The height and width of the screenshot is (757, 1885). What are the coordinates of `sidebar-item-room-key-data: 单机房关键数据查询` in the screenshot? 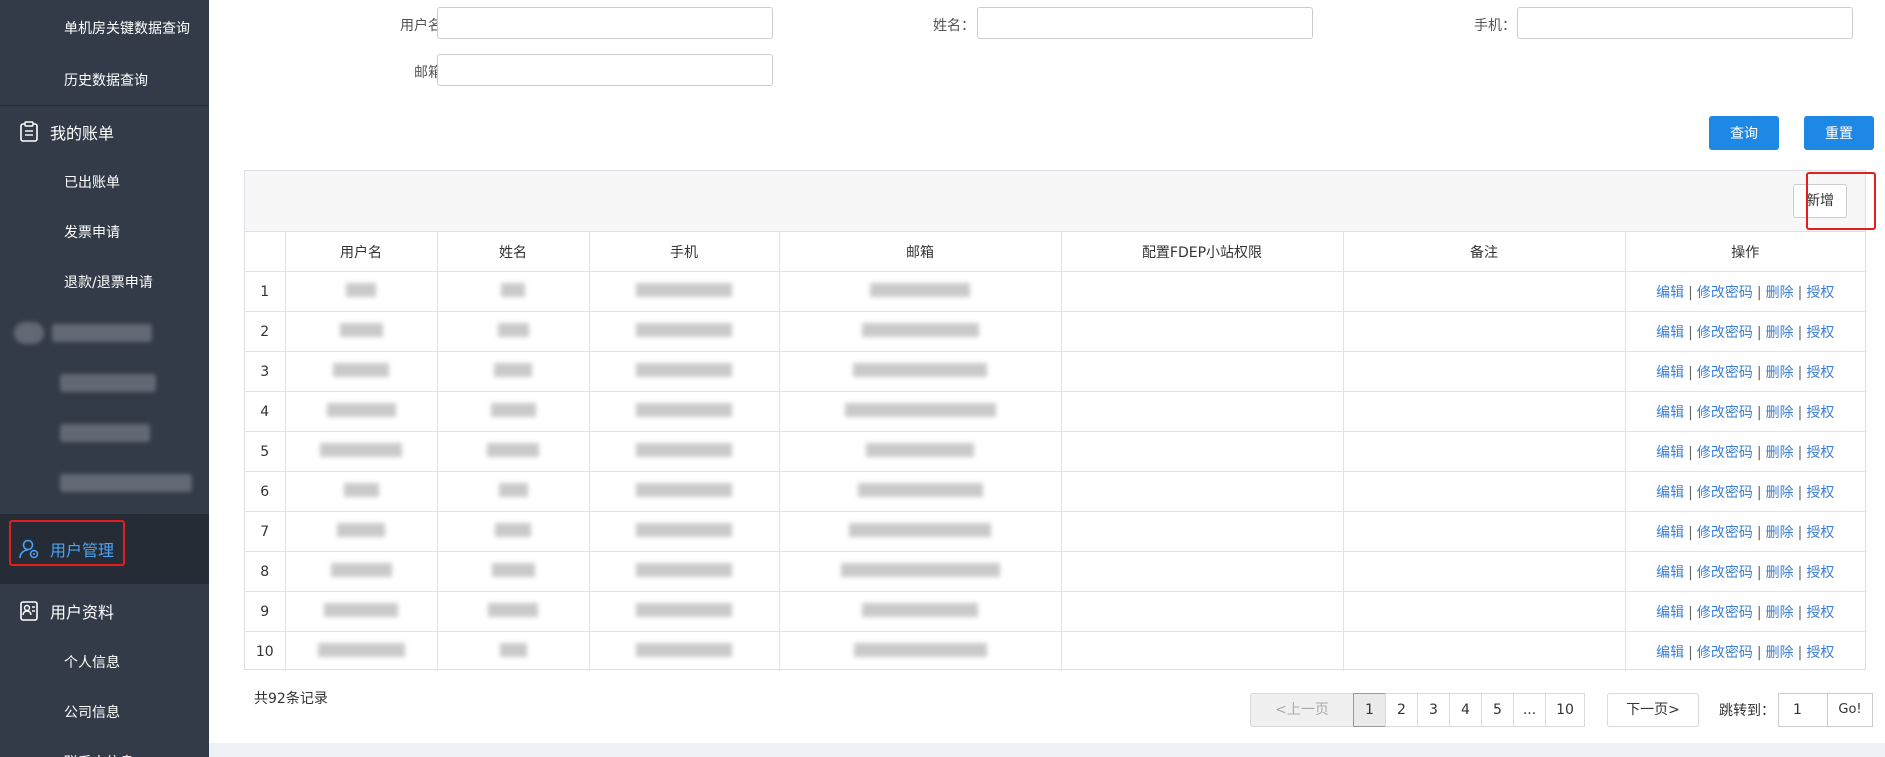 It's located at (104, 29).